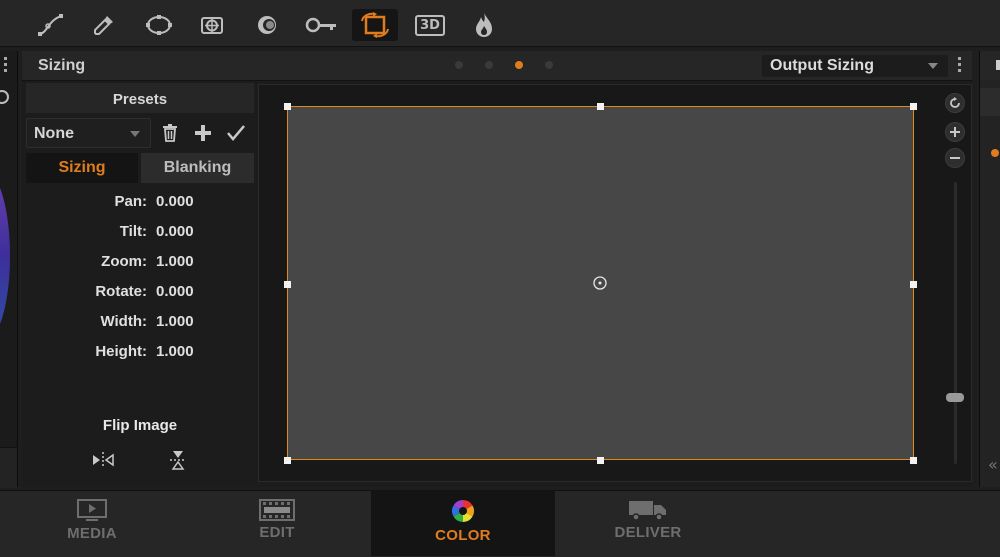 This screenshot has width=1000, height=557. I want to click on tilt-value: 0.000, so click(175, 231).